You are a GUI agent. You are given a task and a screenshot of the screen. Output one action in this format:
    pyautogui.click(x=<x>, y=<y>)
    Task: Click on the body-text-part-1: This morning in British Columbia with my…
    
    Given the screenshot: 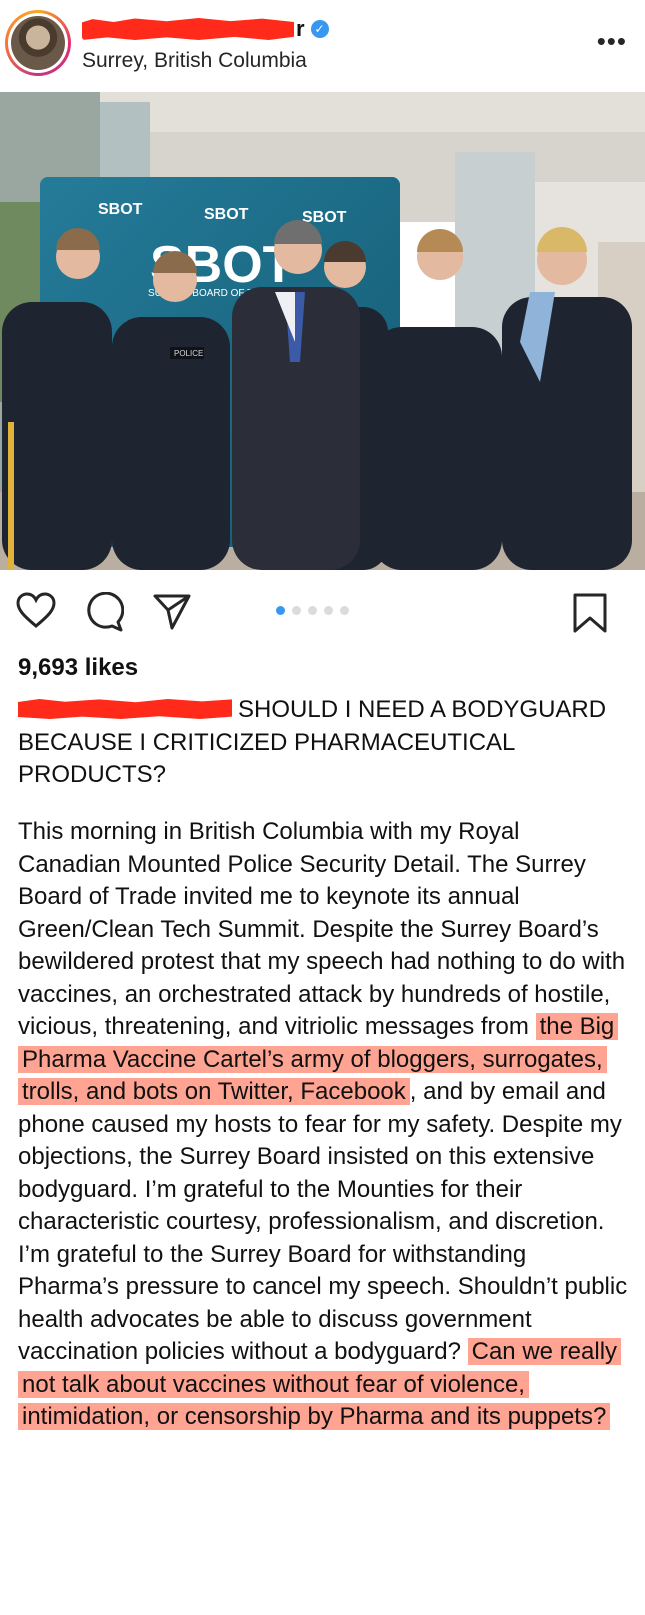 What is the action you would take?
    pyautogui.click(x=322, y=929)
    